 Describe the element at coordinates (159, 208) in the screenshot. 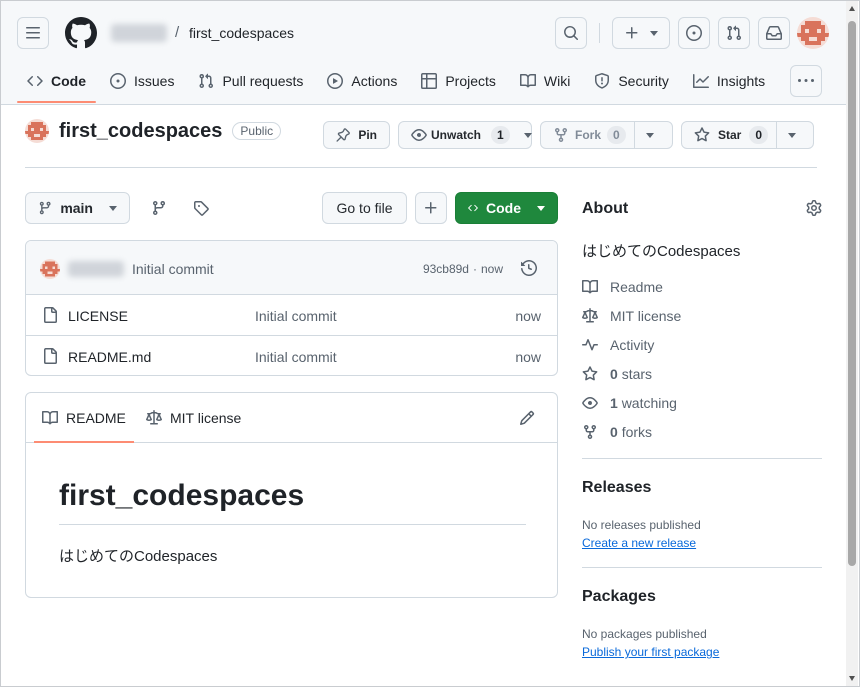

I see `branches-link` at that location.